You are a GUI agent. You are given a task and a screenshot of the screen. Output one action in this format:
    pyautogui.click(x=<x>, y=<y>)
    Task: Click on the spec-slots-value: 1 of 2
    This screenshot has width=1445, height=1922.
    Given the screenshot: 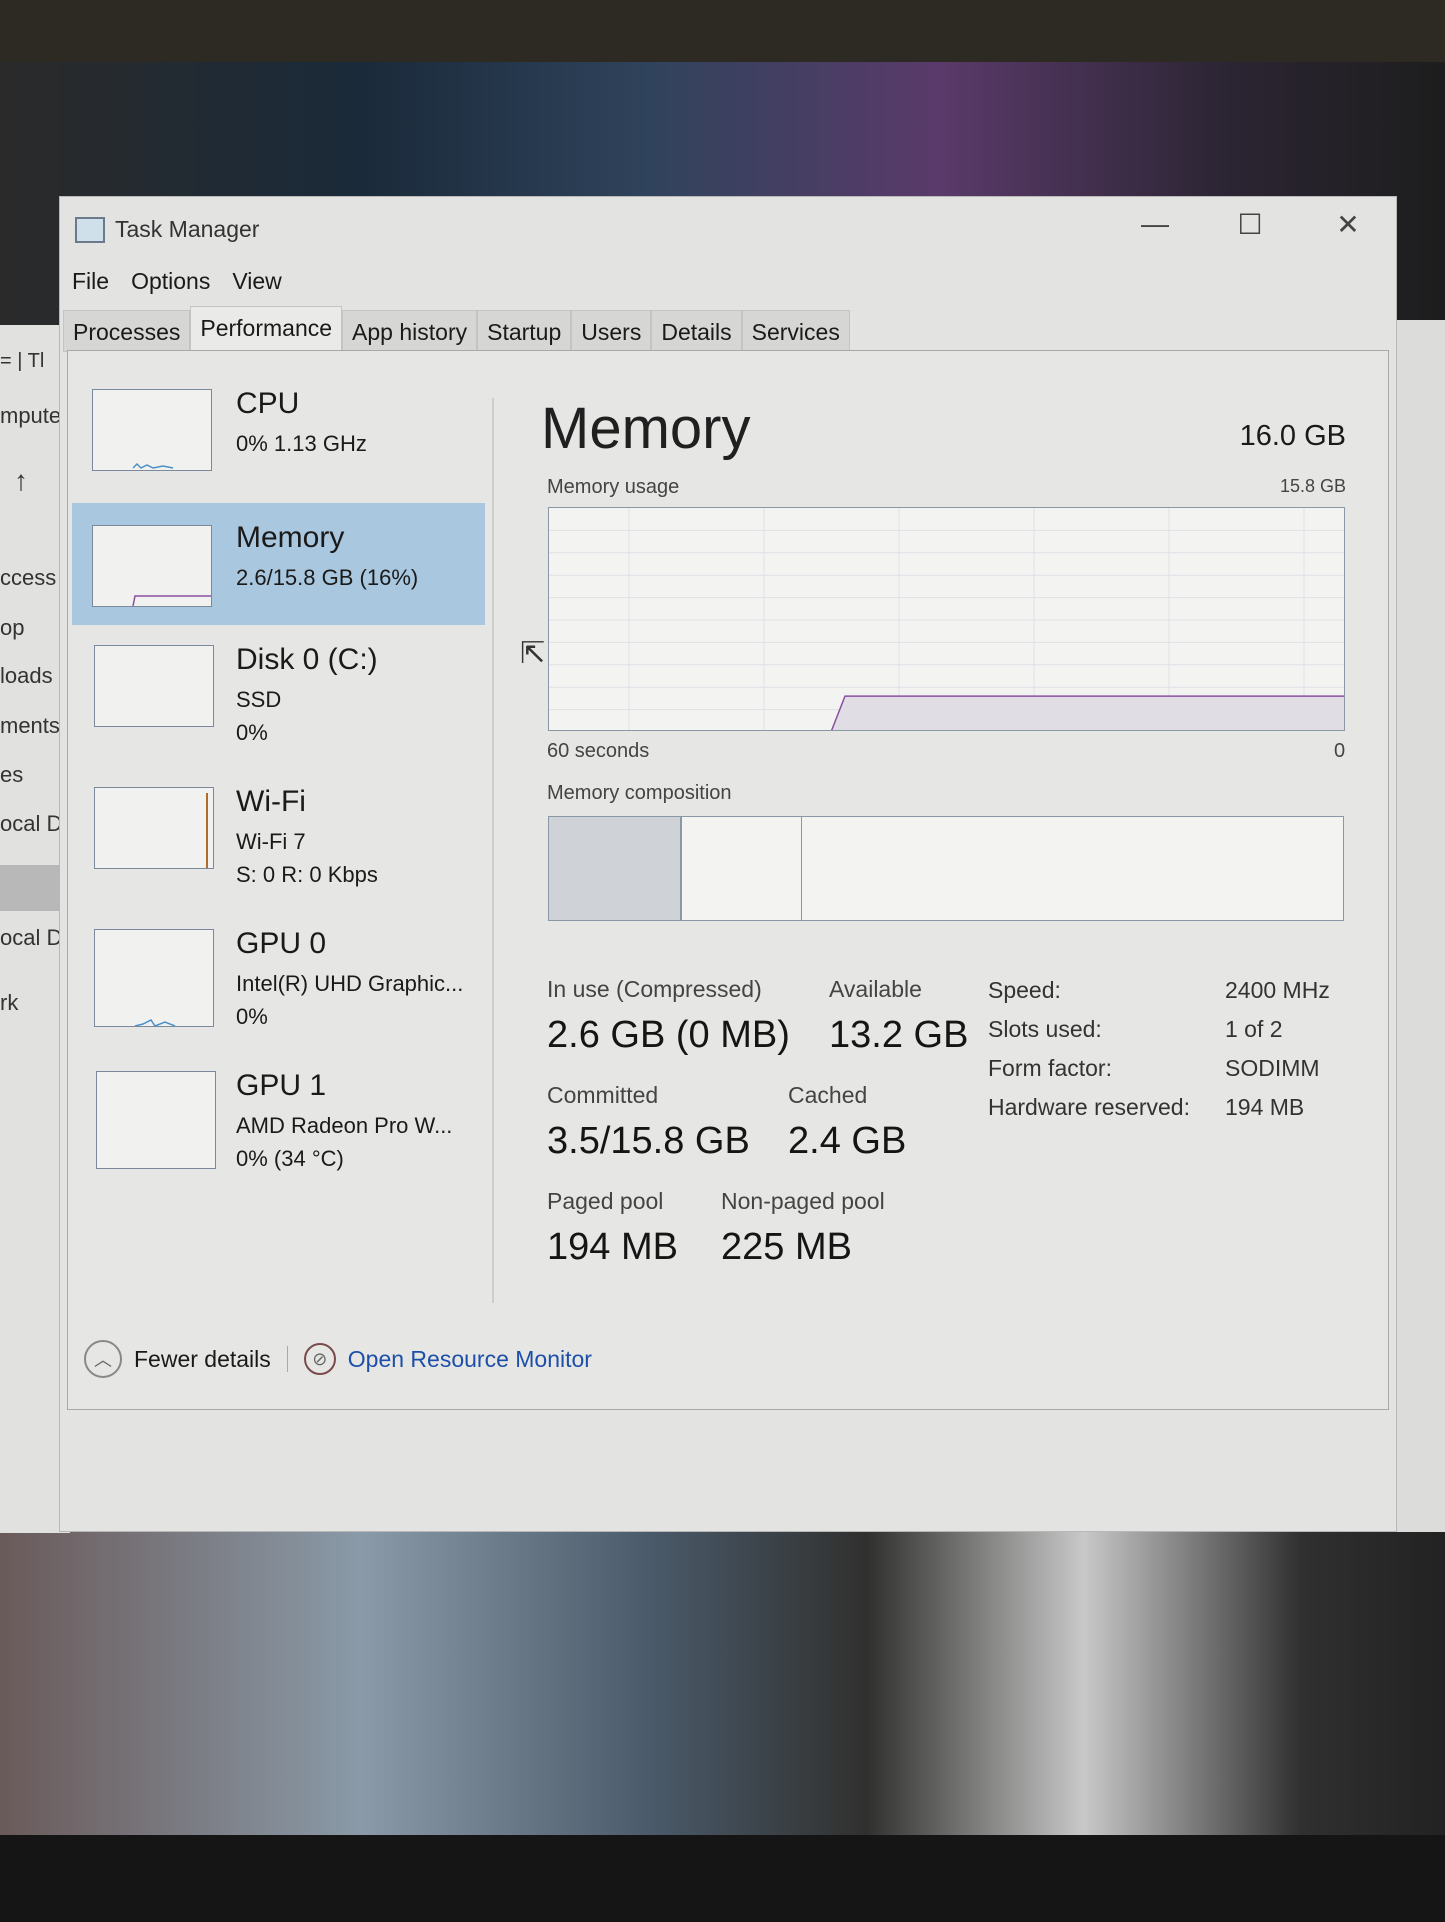 What is the action you would take?
    pyautogui.click(x=1254, y=1029)
    